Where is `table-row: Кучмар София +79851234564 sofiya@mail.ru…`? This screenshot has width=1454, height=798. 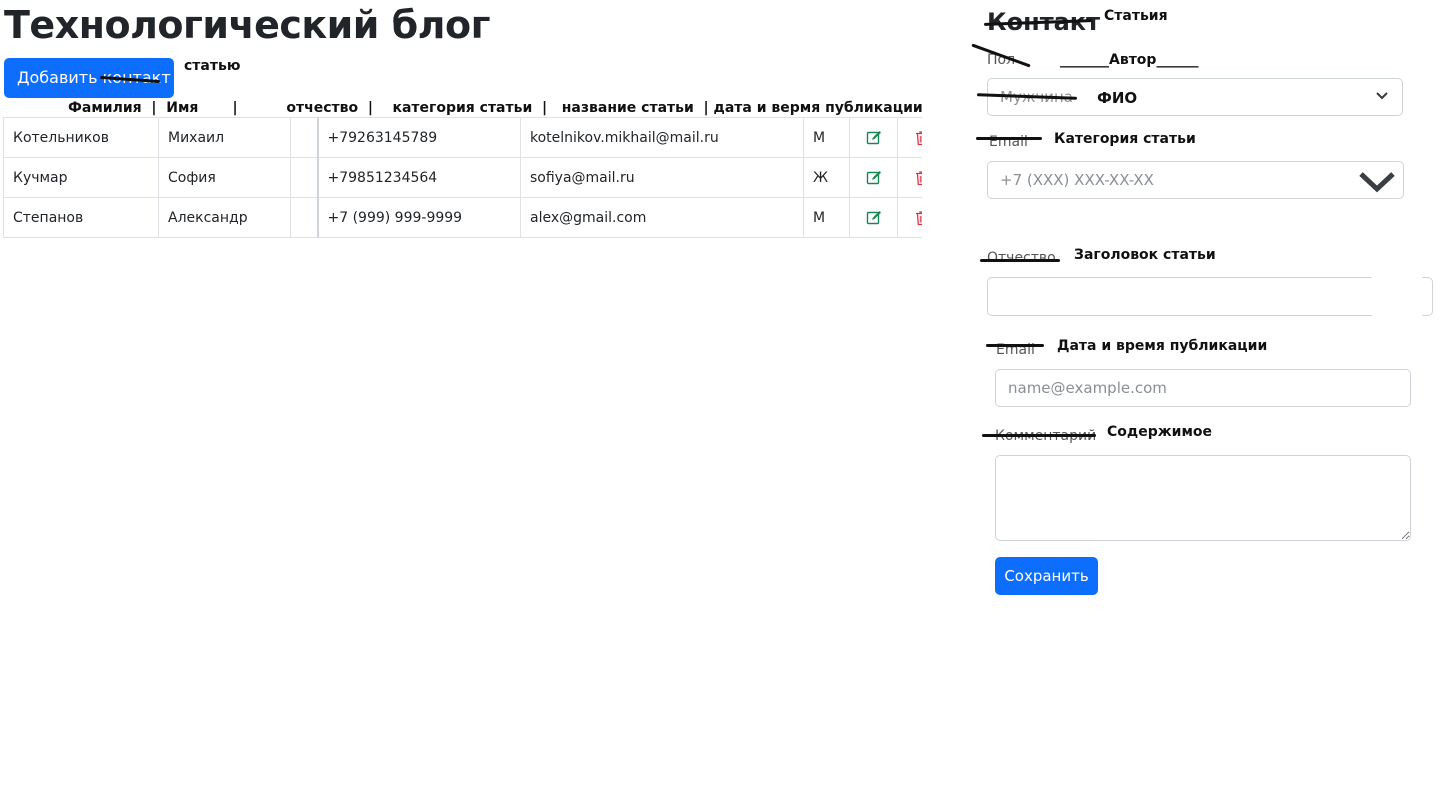
table-row: Кучмар София +79851234564 sofiya@mail.ru… is located at coordinates (474, 177).